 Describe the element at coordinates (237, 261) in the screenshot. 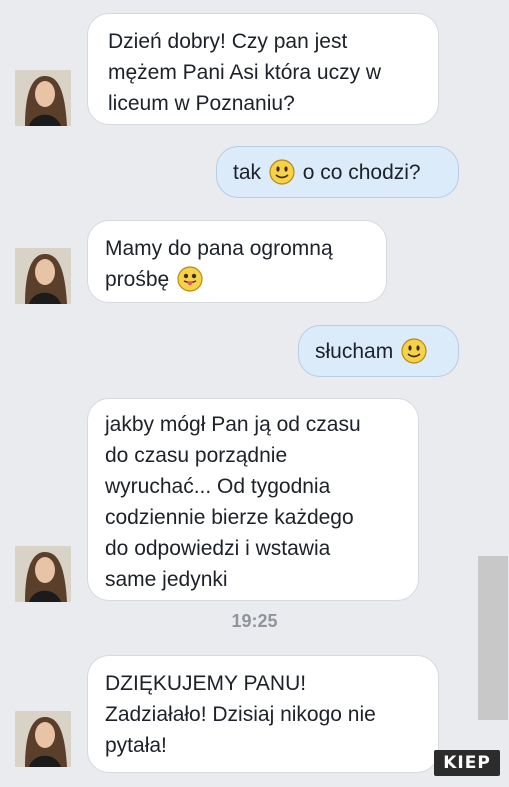

I see `message-bubble-incoming: Mamy do pana ogromną prośbę` at that location.